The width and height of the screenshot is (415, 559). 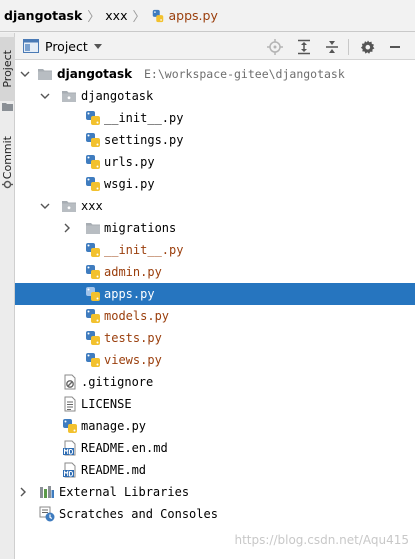 What do you see at coordinates (116, 15) in the screenshot?
I see `breadcrumb-folder: xxx` at bounding box center [116, 15].